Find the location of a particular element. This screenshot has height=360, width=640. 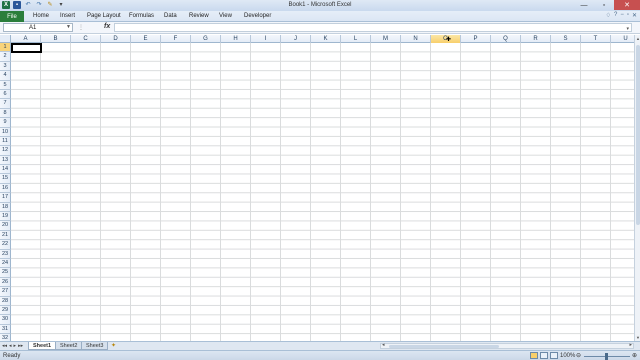

row-header-30: 30 is located at coordinates (5, 320).